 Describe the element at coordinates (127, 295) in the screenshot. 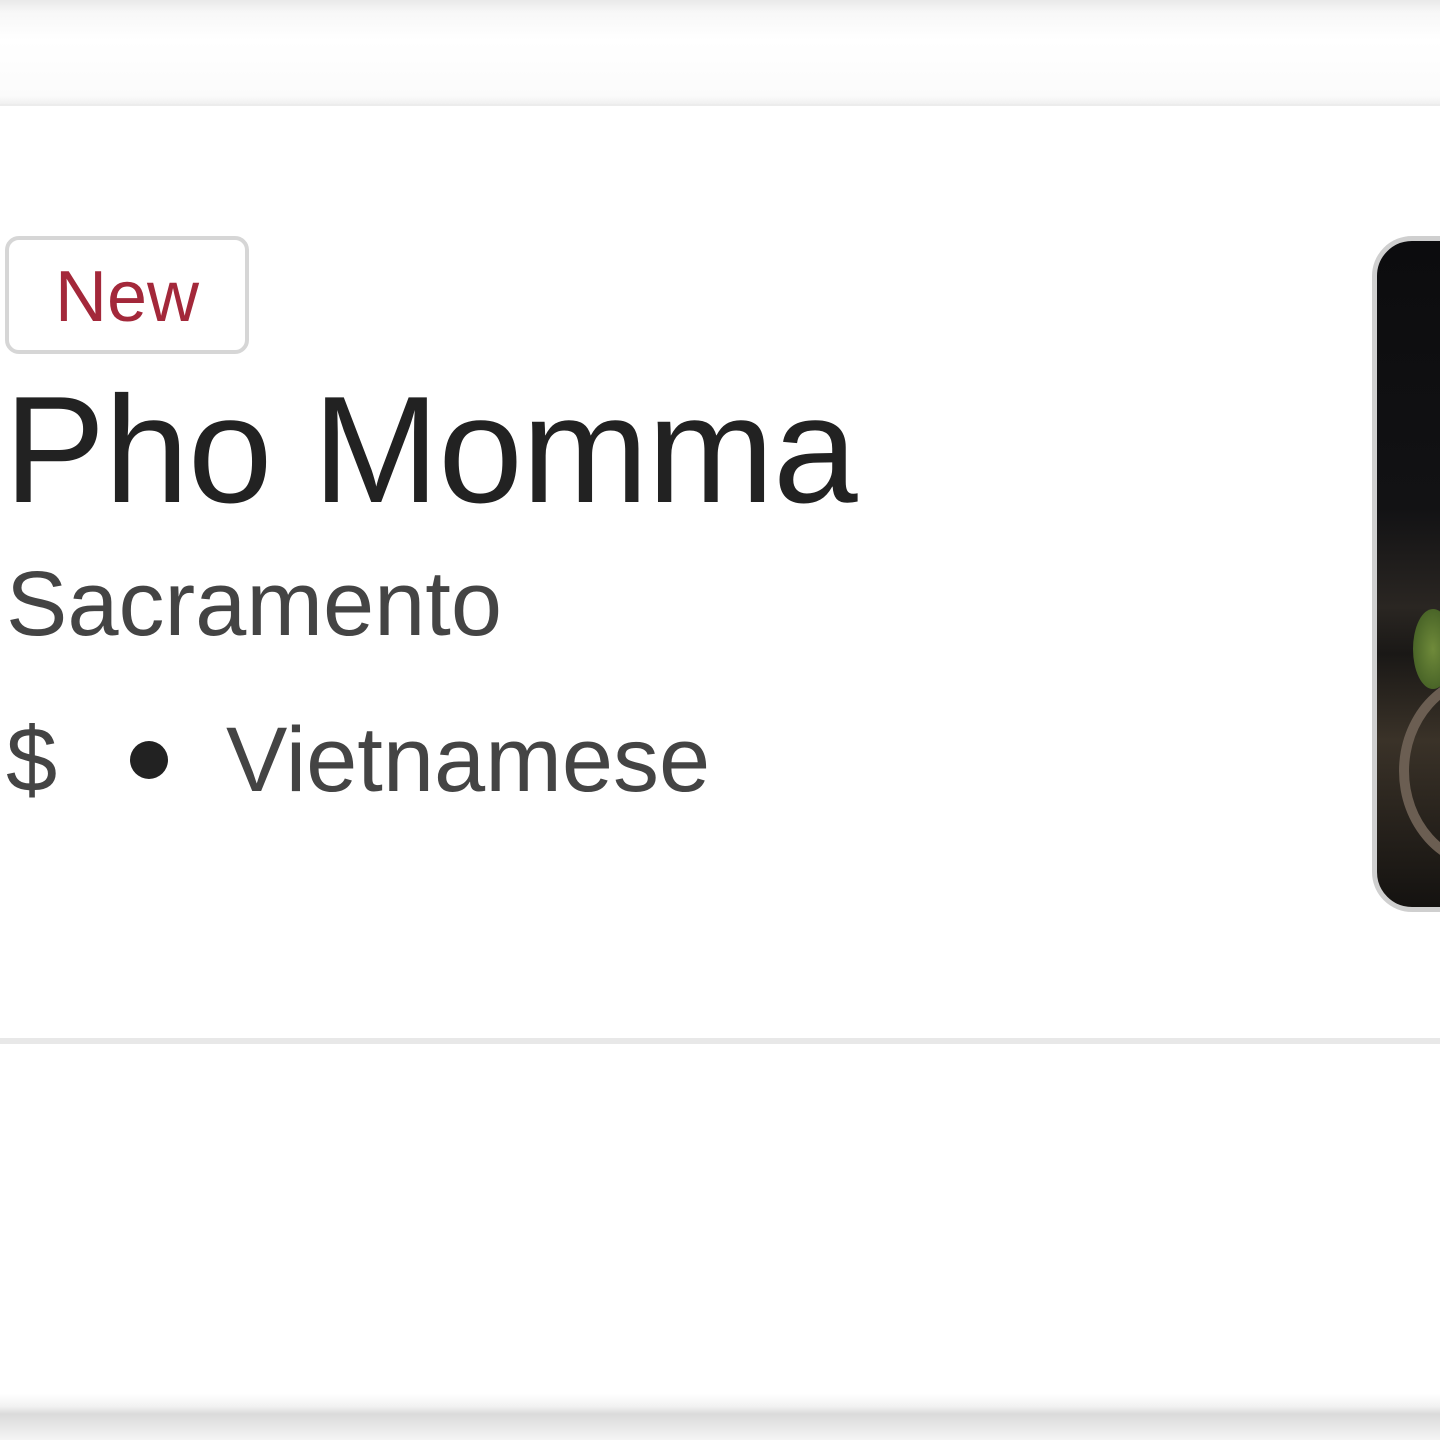

I see `new-badge: New` at that location.